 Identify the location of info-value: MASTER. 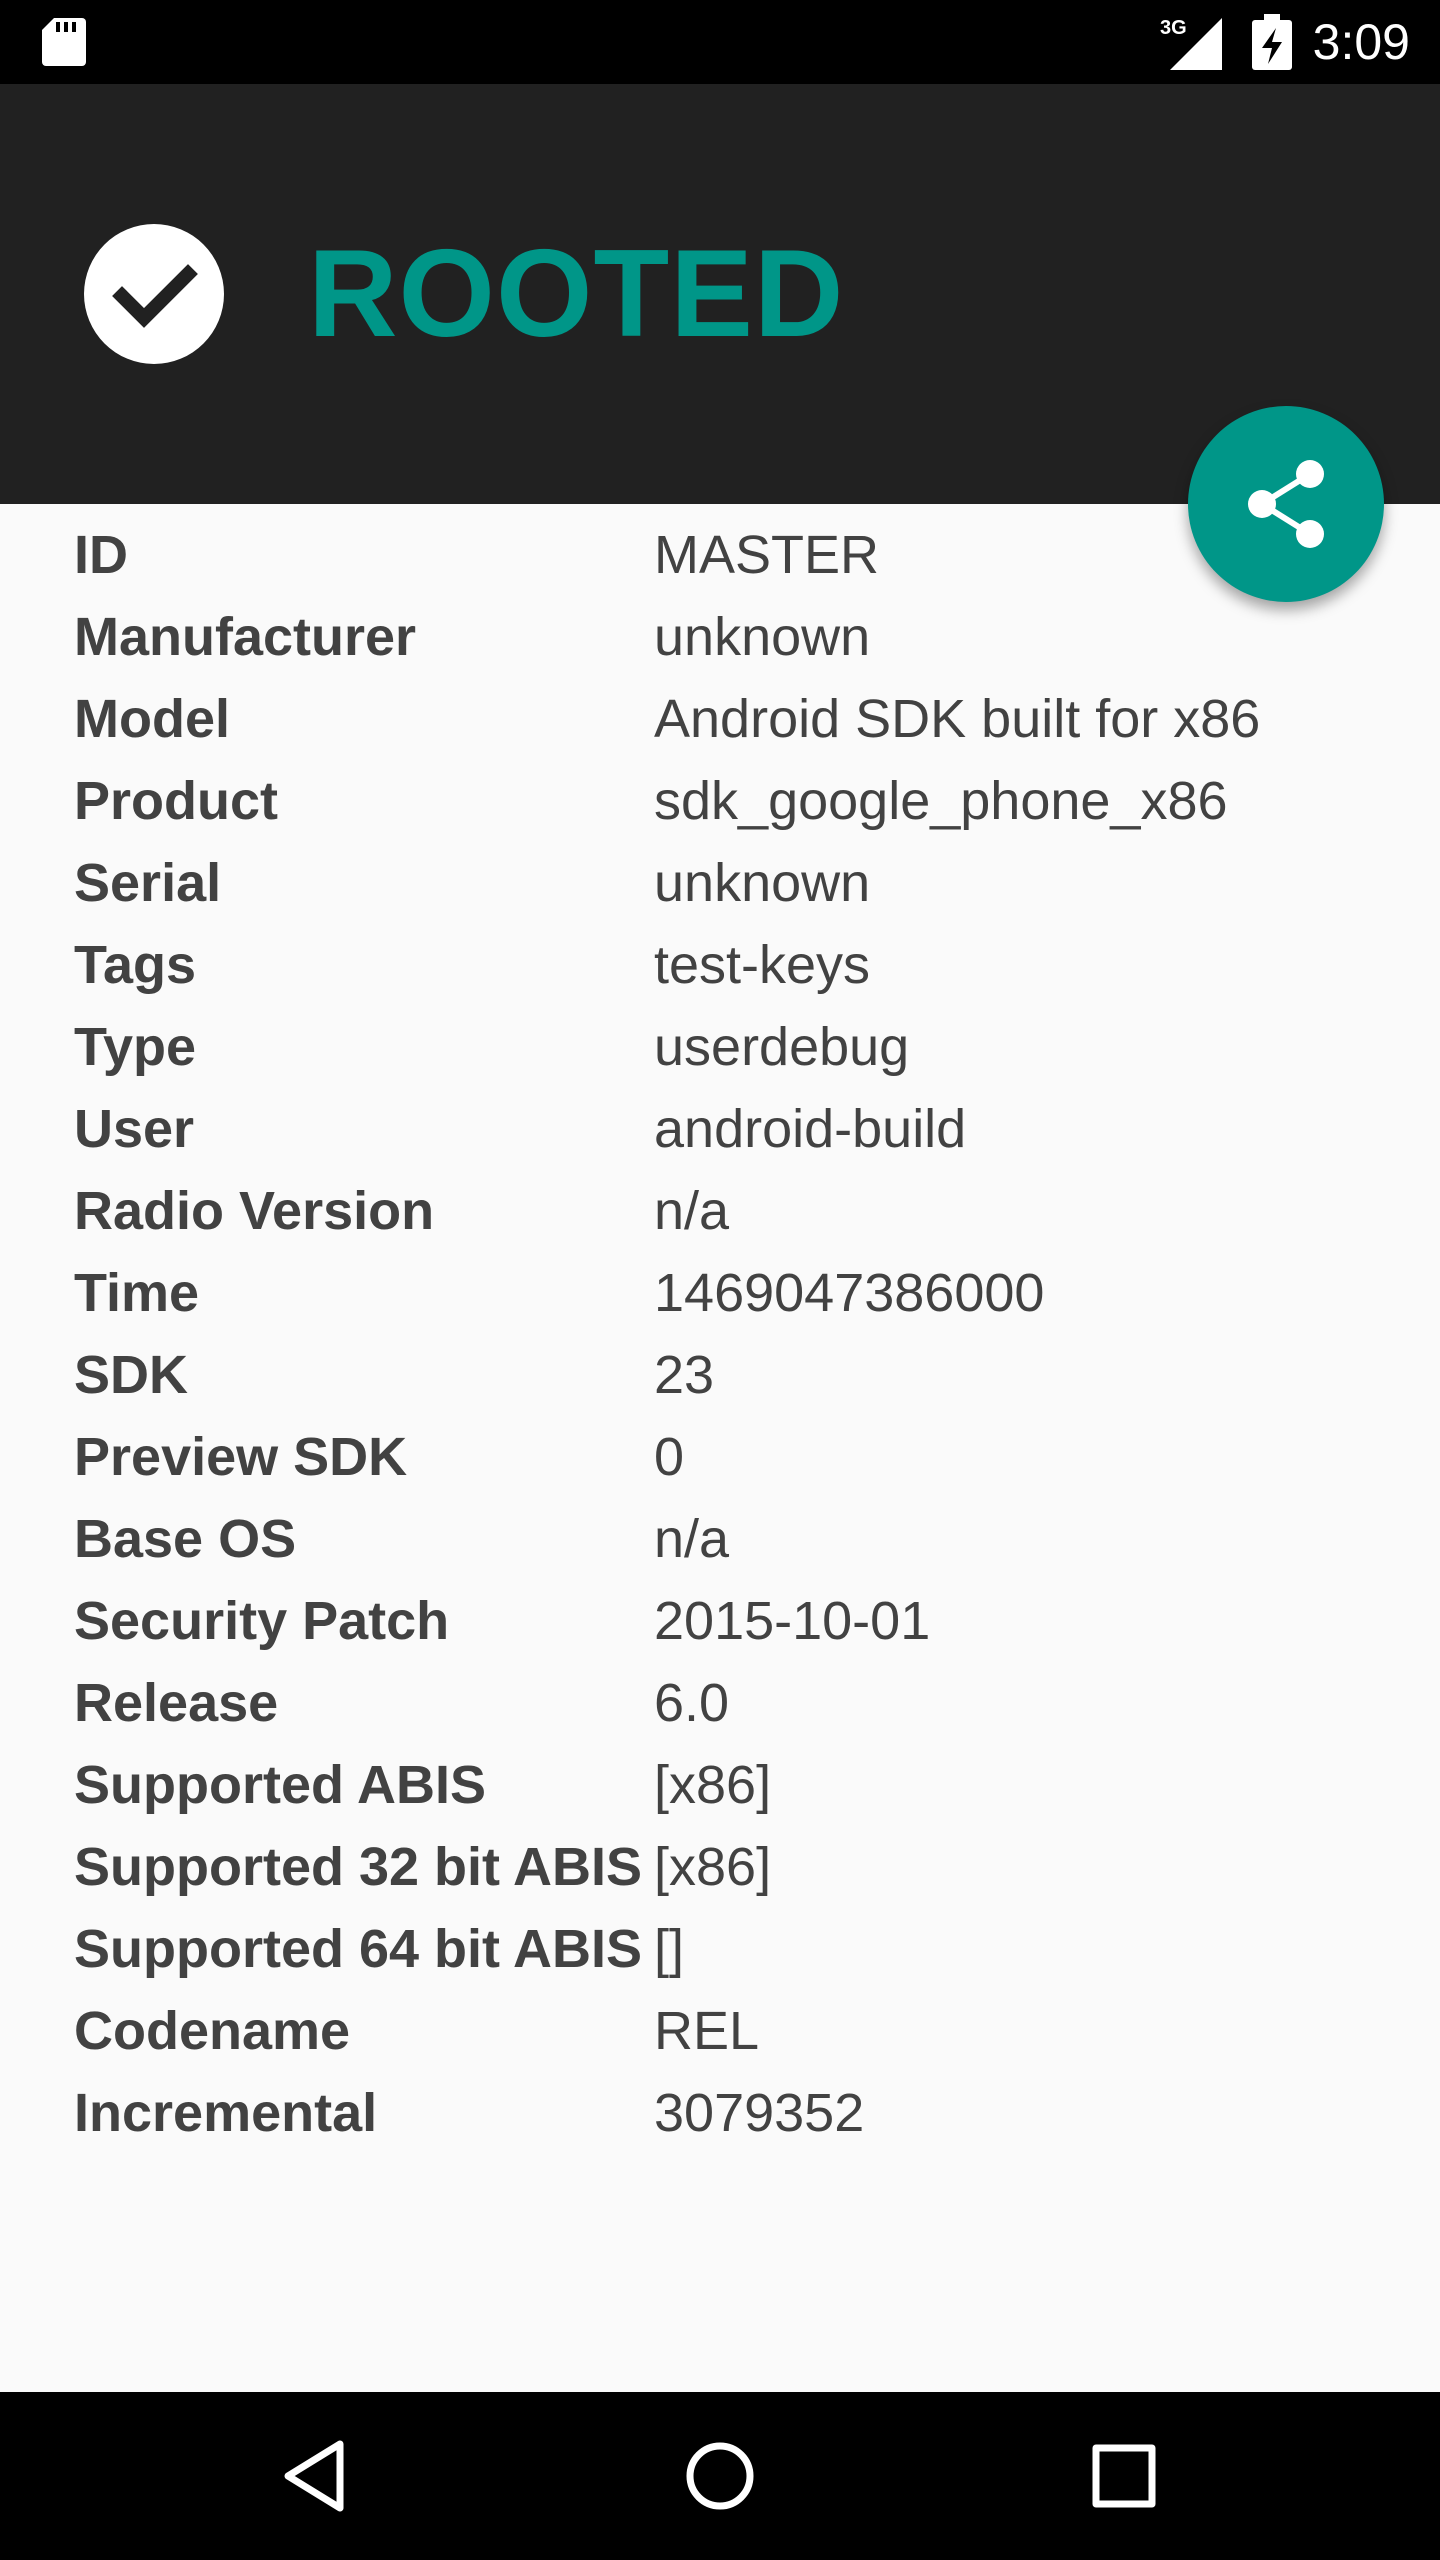
(767, 555).